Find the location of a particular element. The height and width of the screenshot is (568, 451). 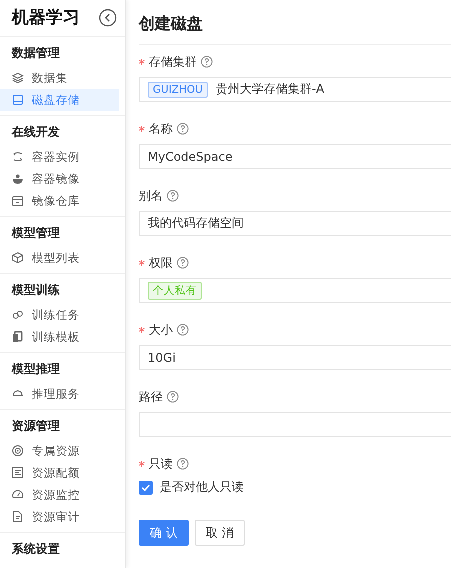

tag: GUIZHOU is located at coordinates (178, 90).